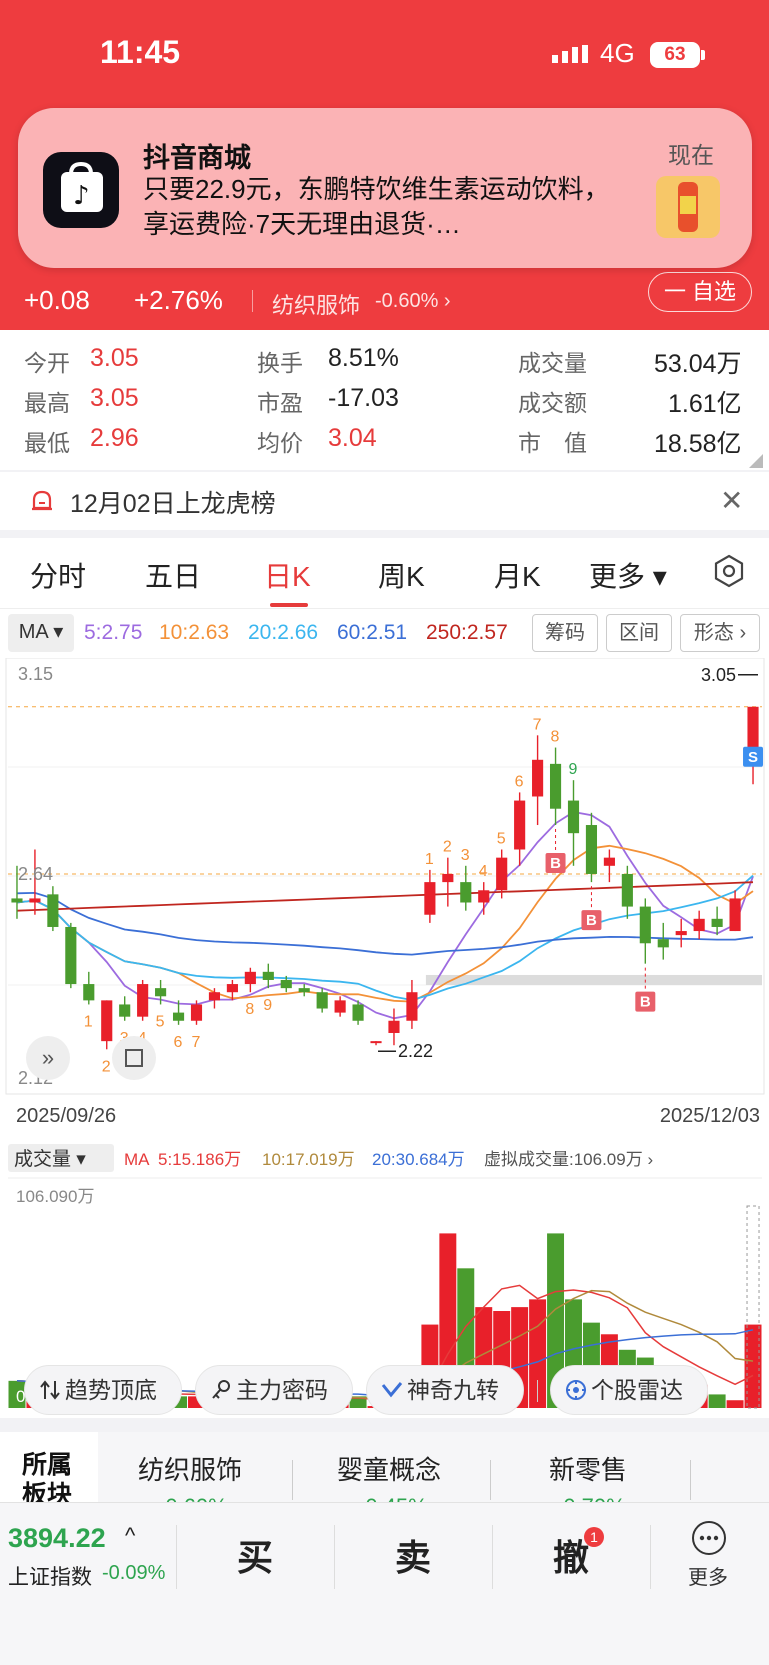 Image resolution: width=769 pixels, height=1665 pixels. Describe the element at coordinates (47, 443) in the screenshot. I see `low-label: 最低` at that location.